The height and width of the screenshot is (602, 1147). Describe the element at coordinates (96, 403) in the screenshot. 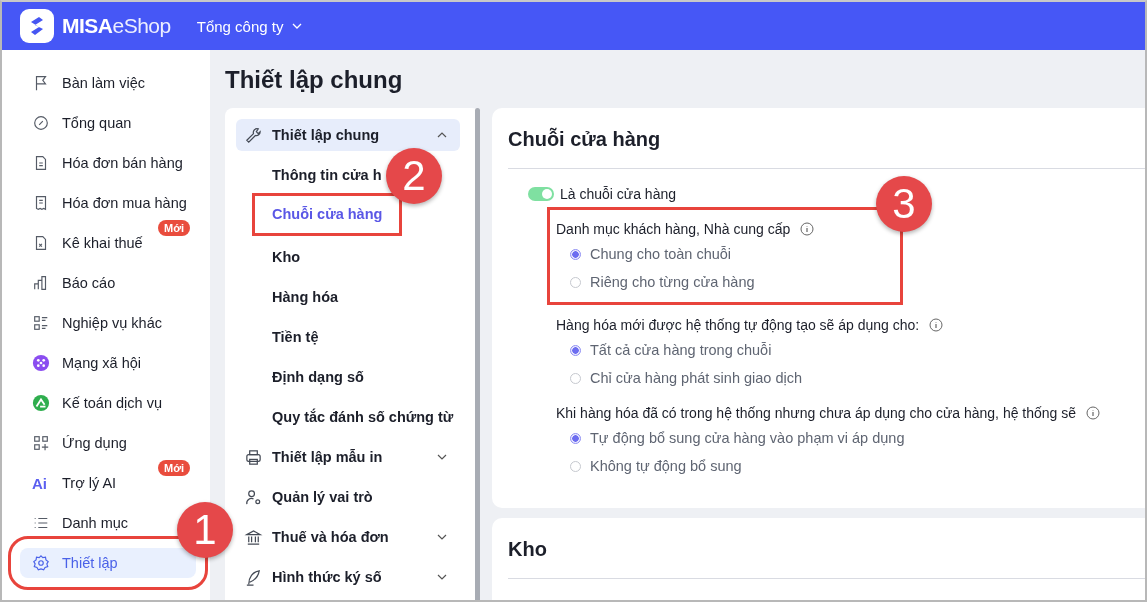

I see `sidebar-item: Kế toán dịch vụ` at that location.